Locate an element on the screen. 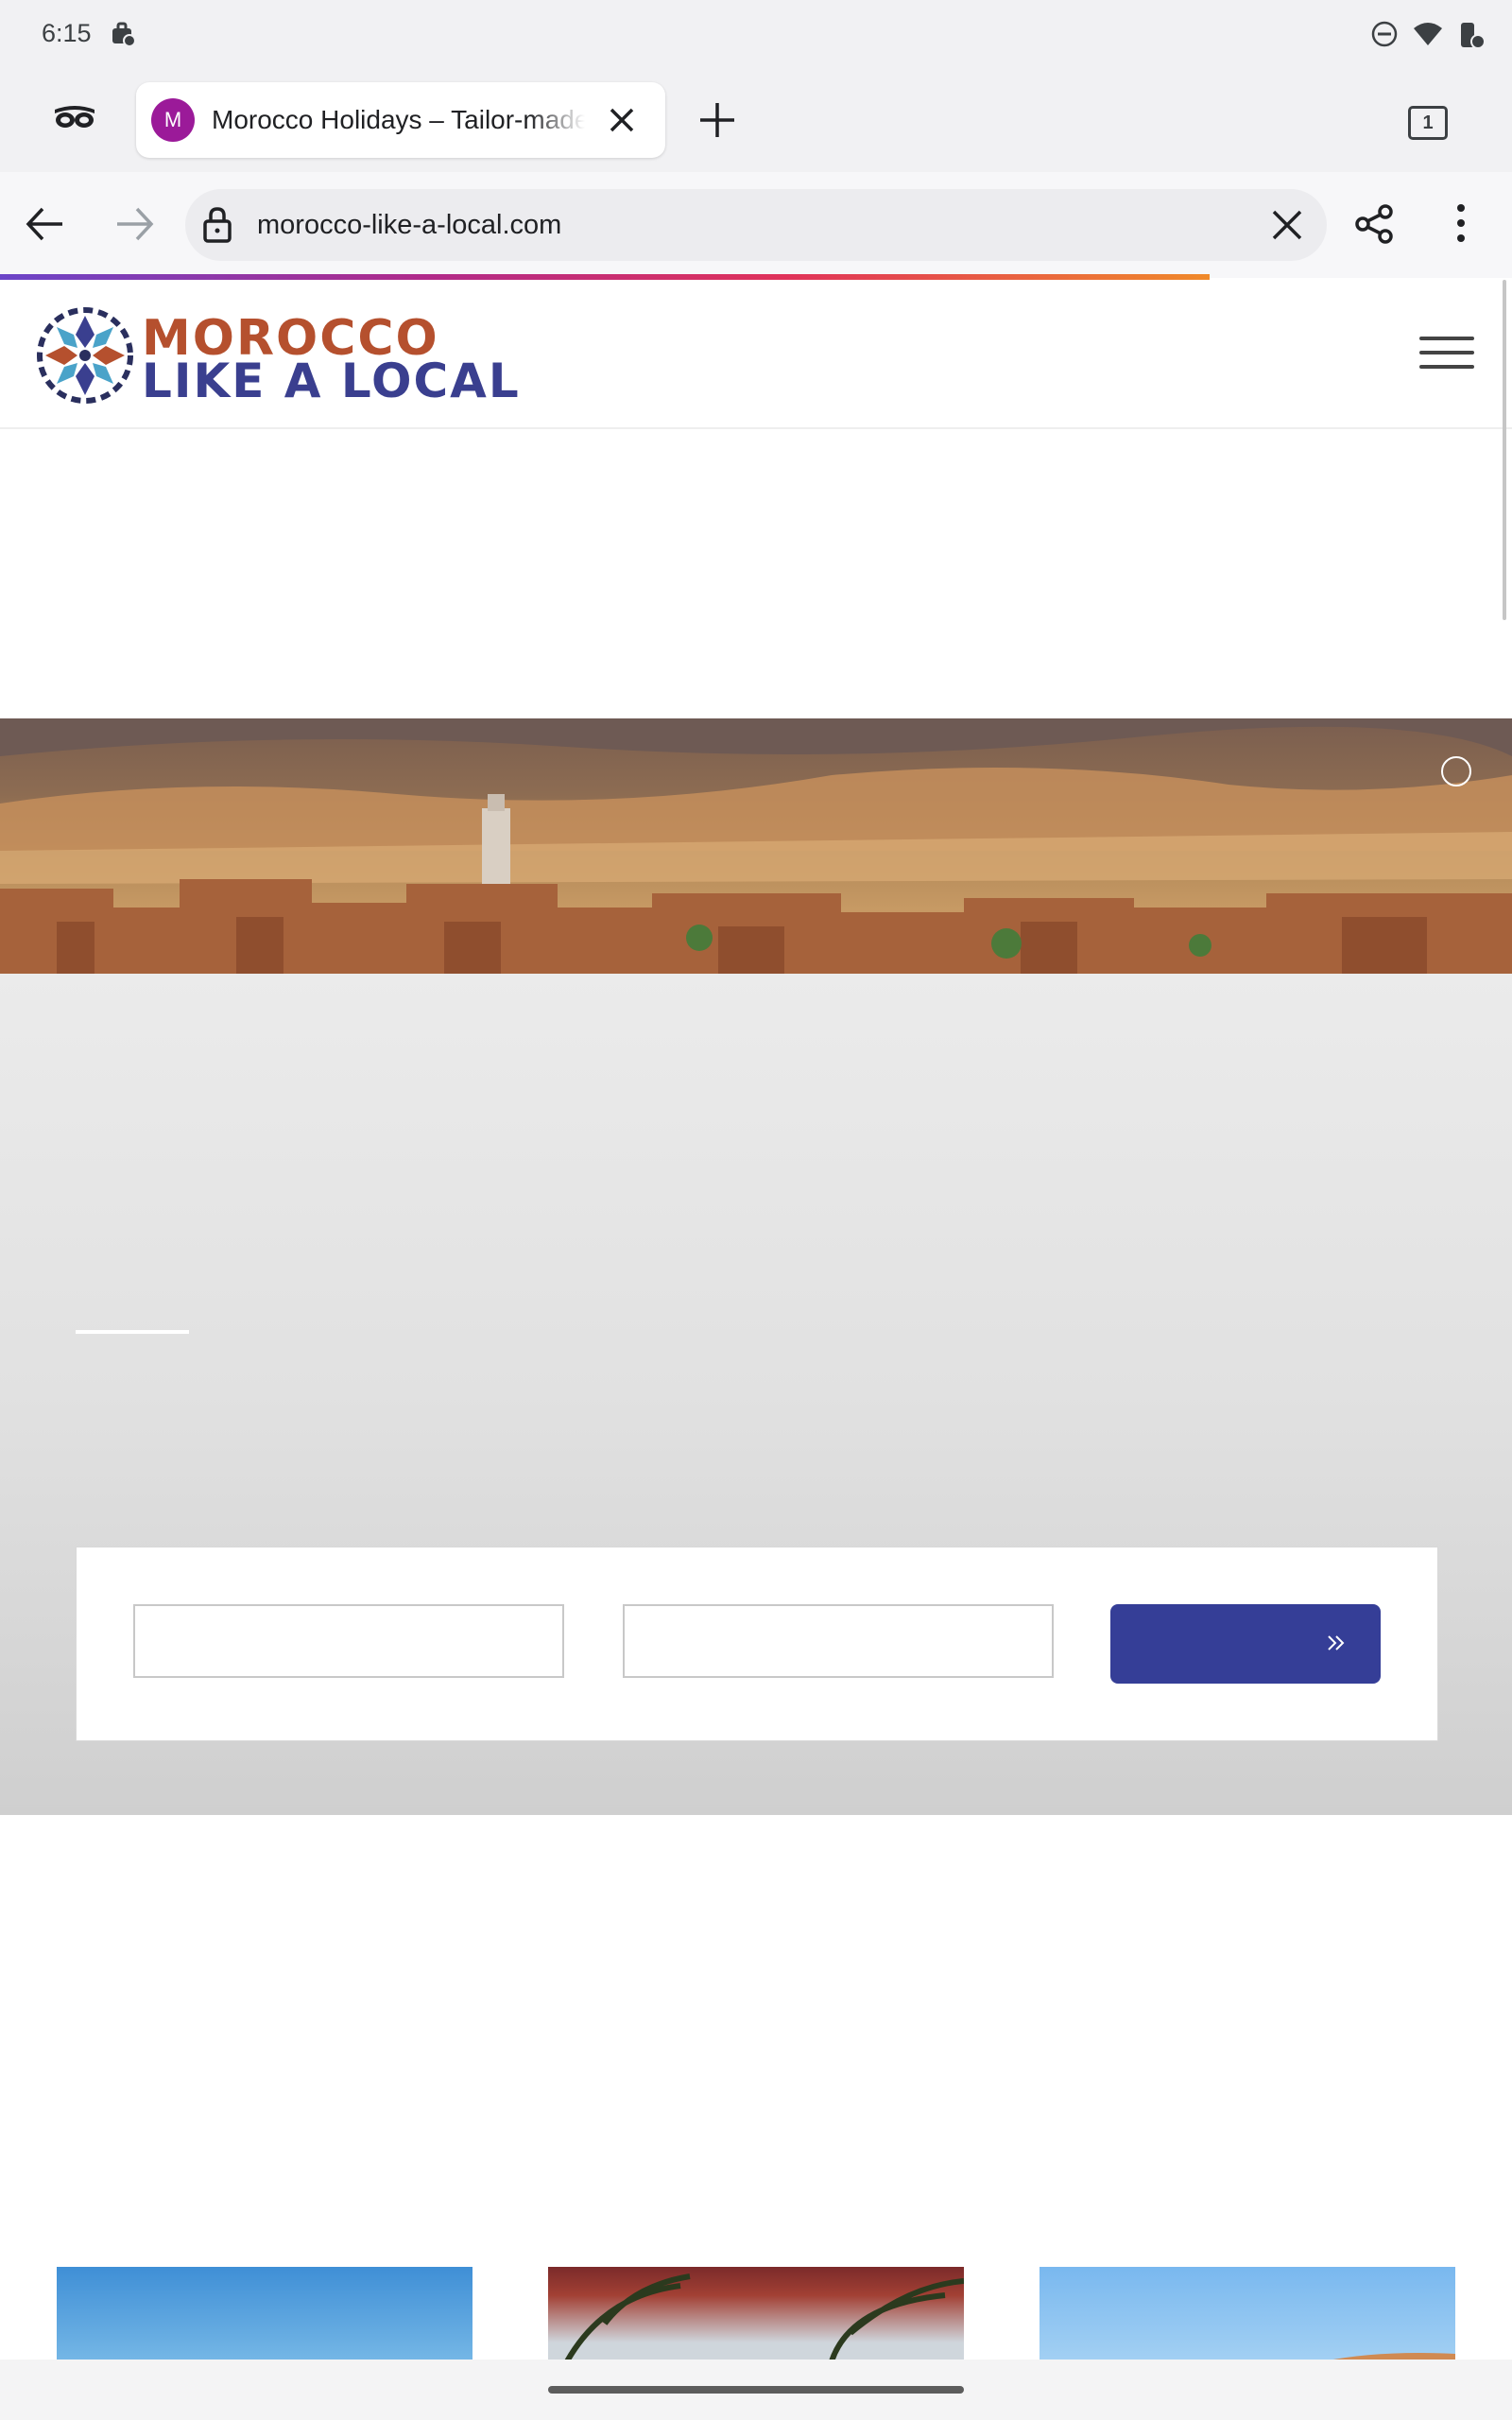 This screenshot has width=1512, height=2420. site-header: MOROCCO LIKE A LOCAL is located at coordinates (756, 354).